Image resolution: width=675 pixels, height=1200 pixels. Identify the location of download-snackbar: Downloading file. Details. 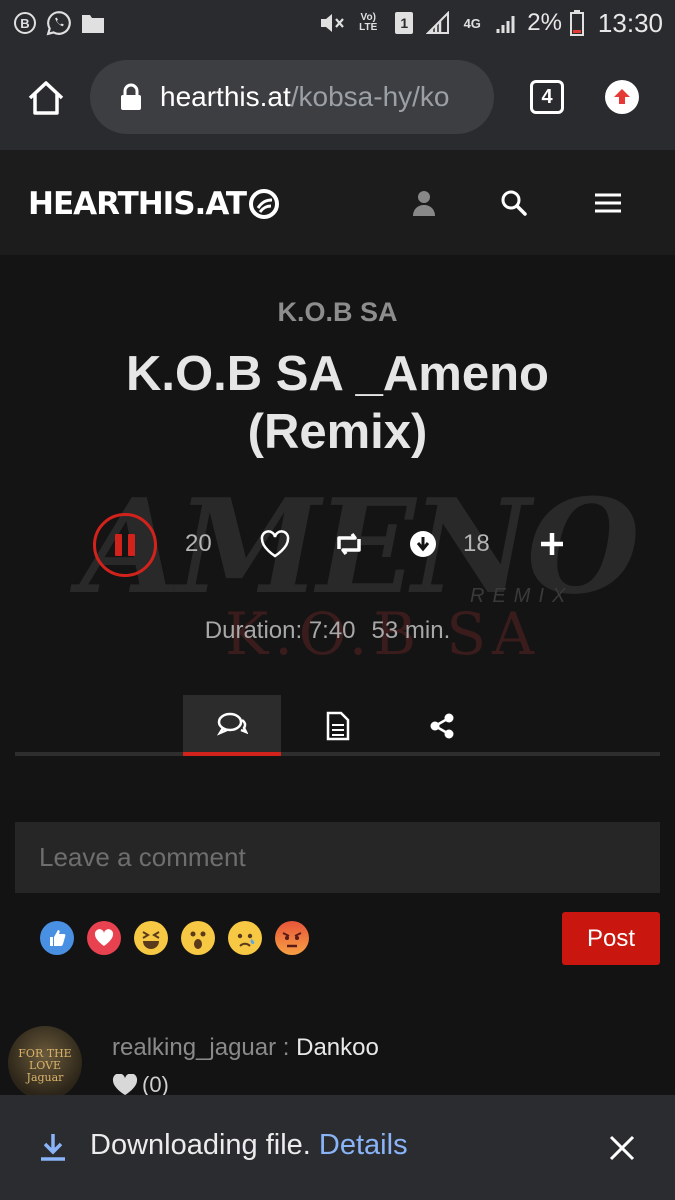
(337, 1147).